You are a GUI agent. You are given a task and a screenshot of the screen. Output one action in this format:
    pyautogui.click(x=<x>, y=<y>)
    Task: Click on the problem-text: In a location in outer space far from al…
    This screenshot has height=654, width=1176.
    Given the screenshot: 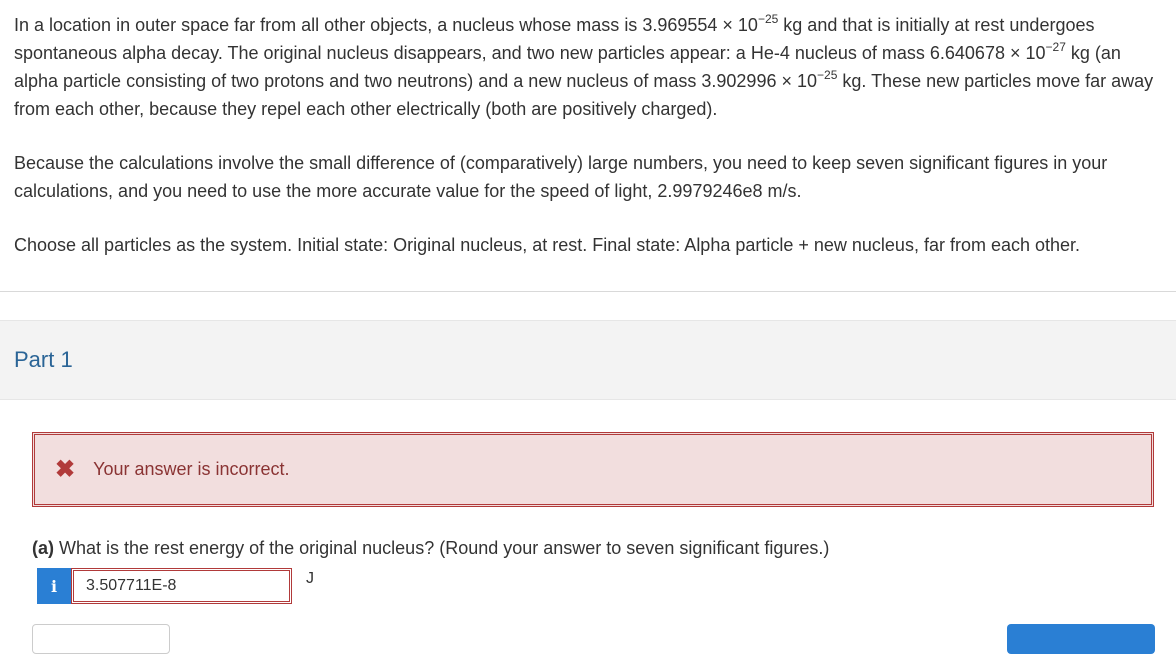 What is the action you would take?
    pyautogui.click(x=386, y=25)
    